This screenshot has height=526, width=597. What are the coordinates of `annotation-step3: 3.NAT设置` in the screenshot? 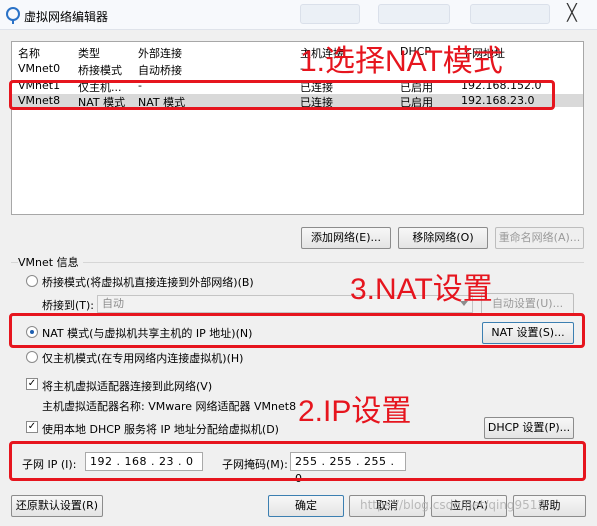 It's located at (421, 289).